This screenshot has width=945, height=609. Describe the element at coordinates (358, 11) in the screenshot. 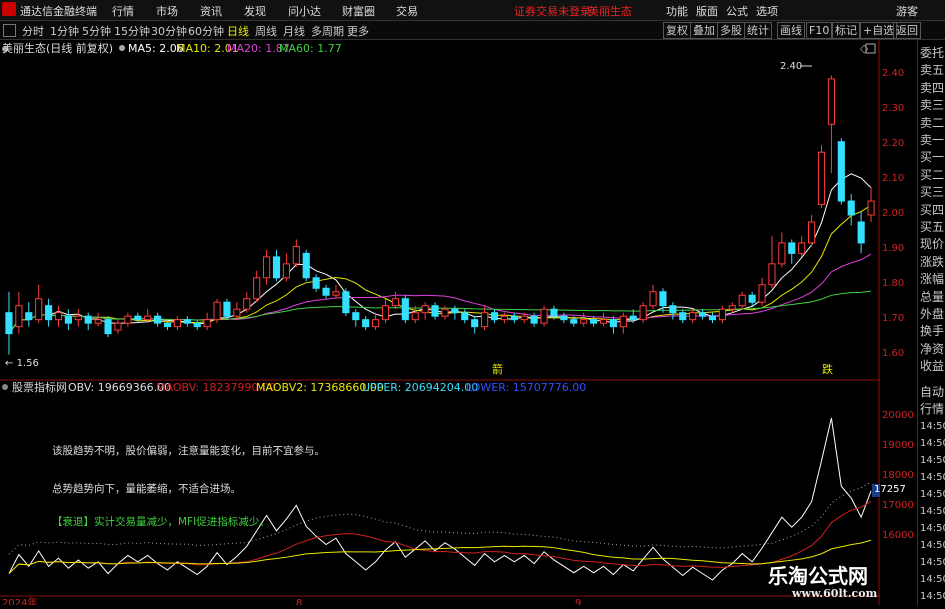

I see `menu-caifuquan: 财富圈` at that location.